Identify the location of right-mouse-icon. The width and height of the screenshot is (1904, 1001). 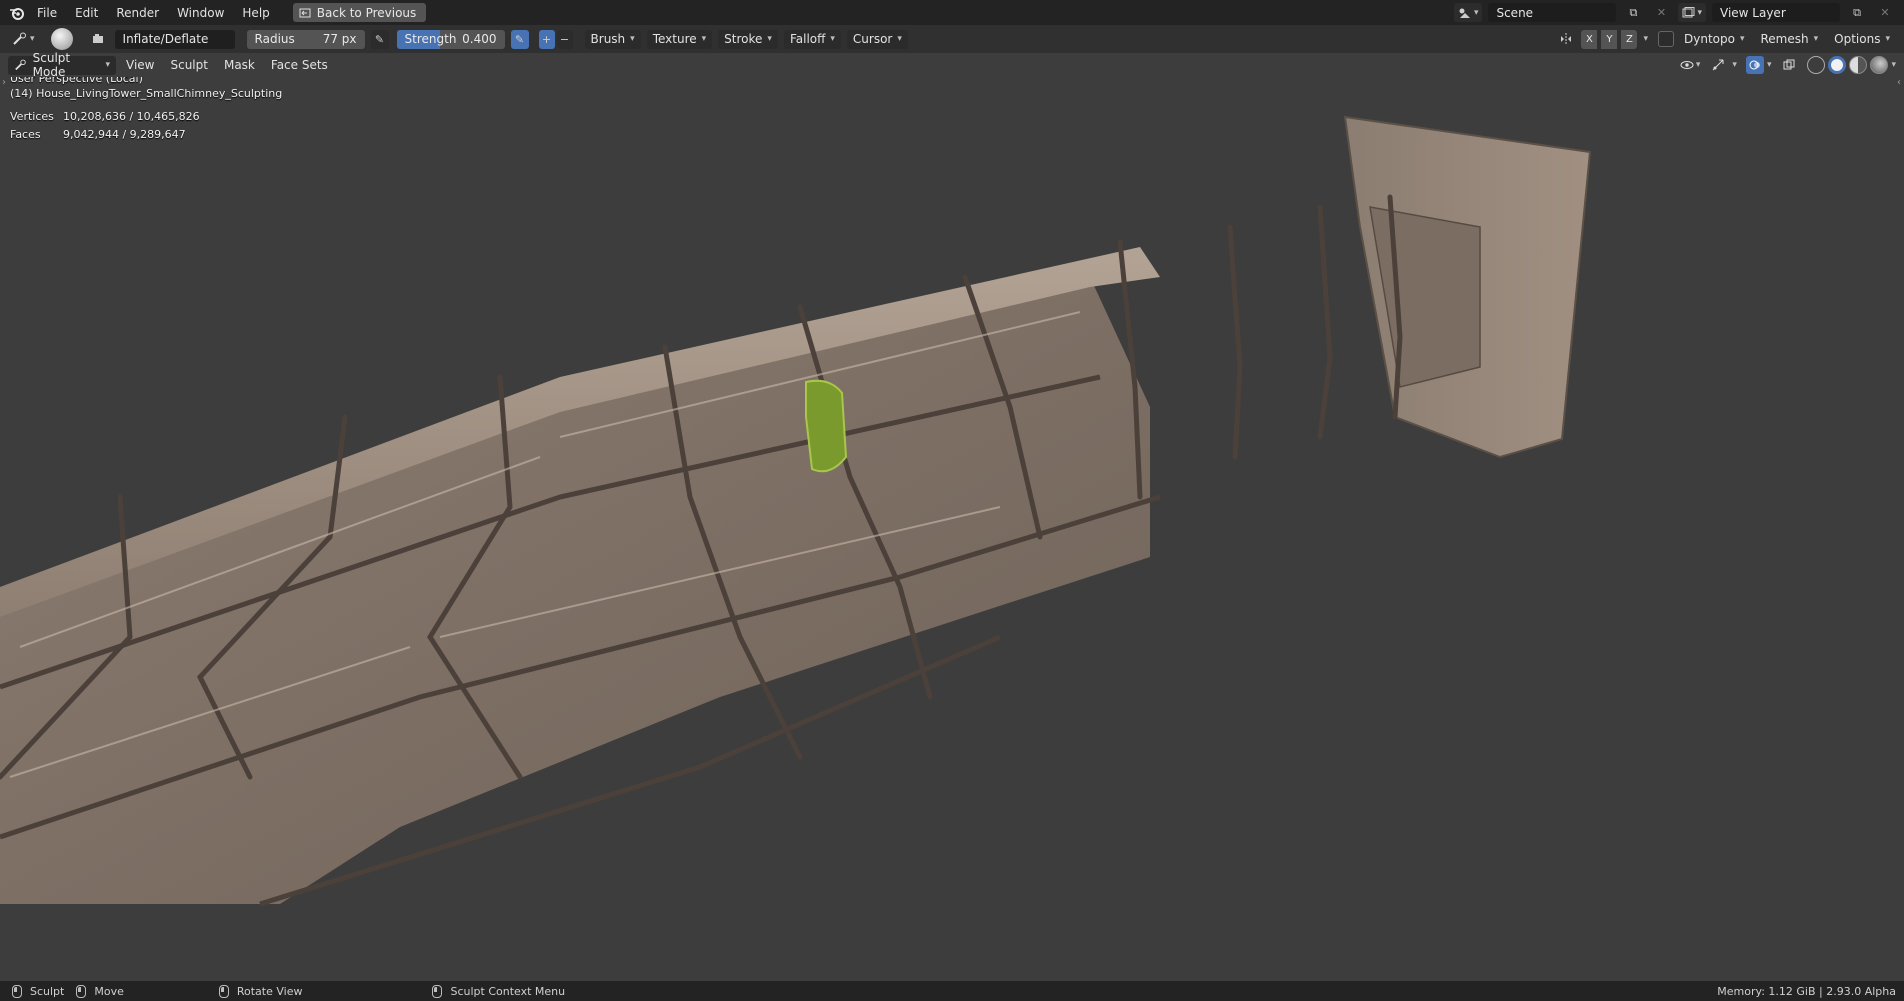
(437, 991).